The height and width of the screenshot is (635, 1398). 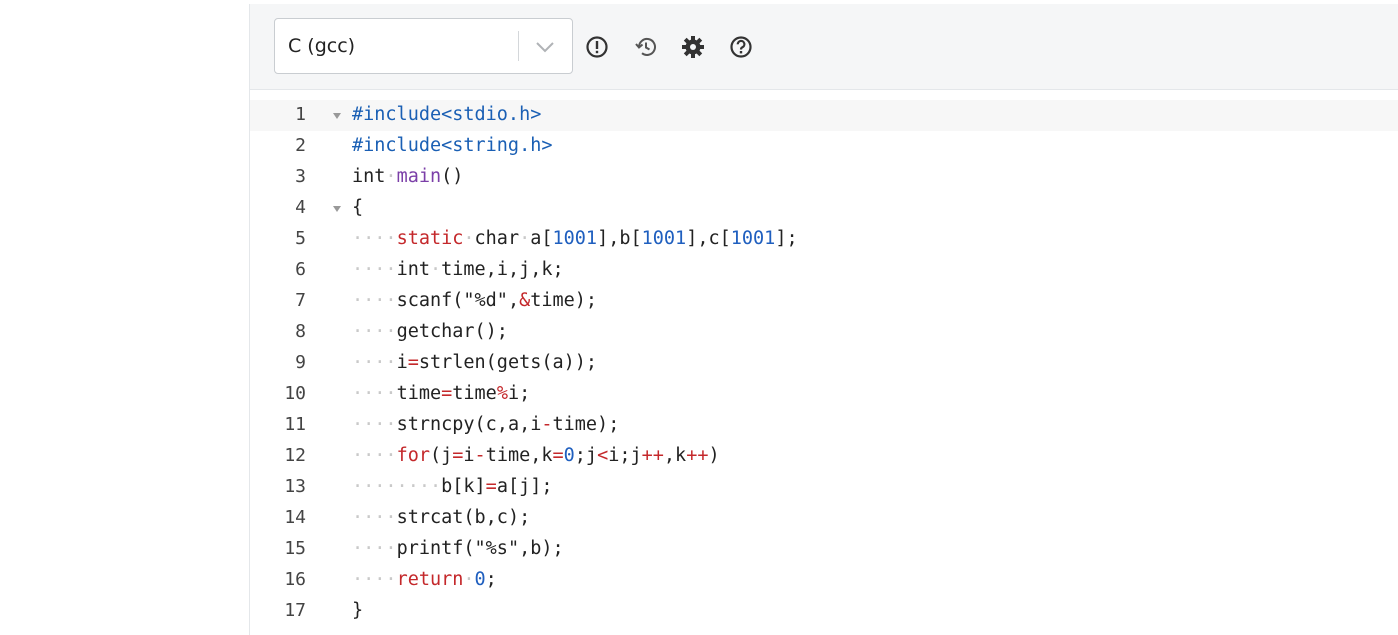 What do you see at coordinates (708, 238) in the screenshot?
I see `code-token: ],c[` at bounding box center [708, 238].